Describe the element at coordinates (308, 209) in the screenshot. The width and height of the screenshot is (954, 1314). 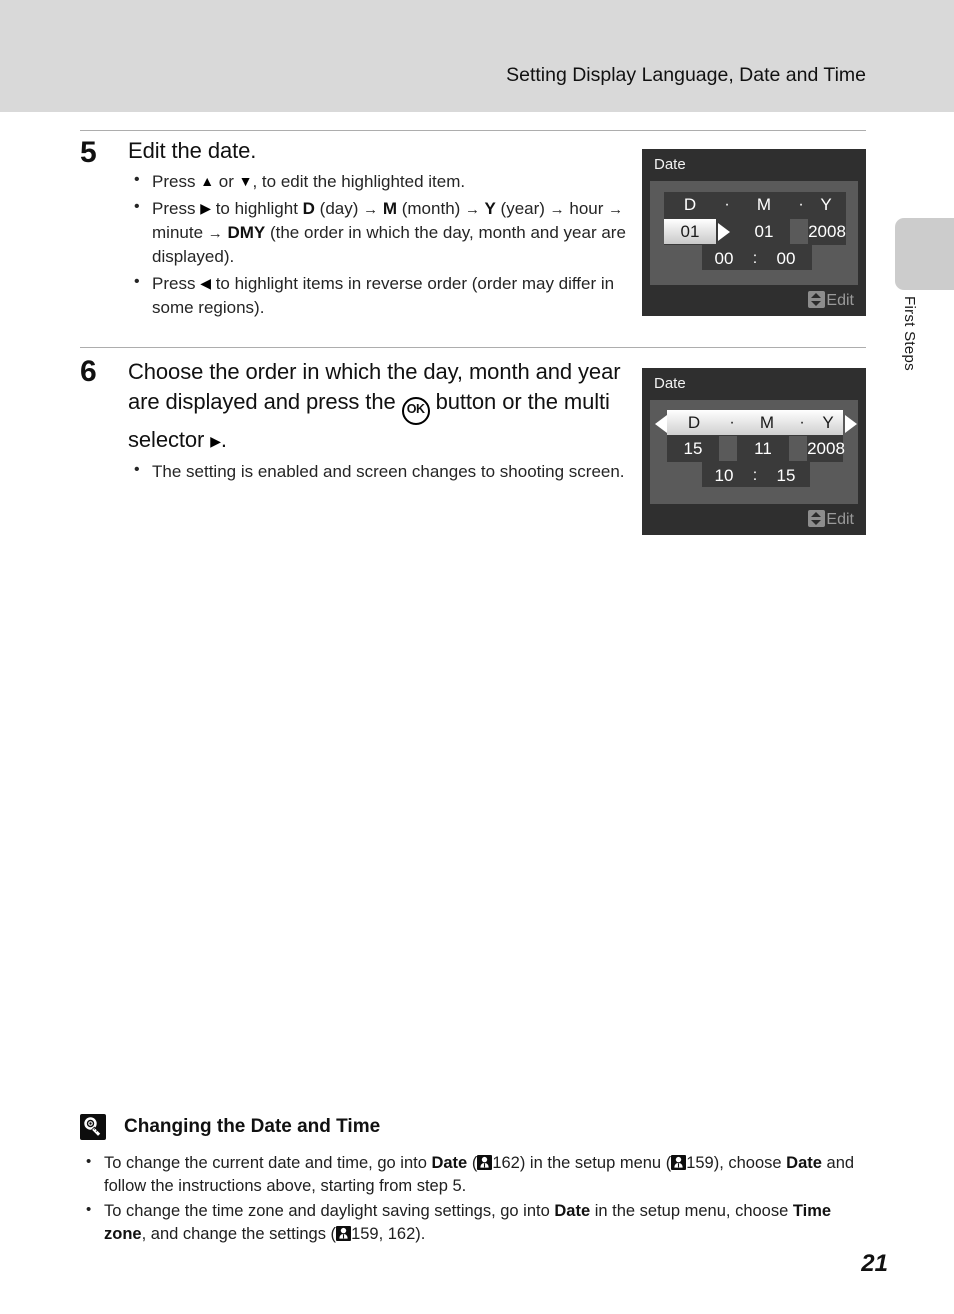
I see `emphasis-text: D` at that location.